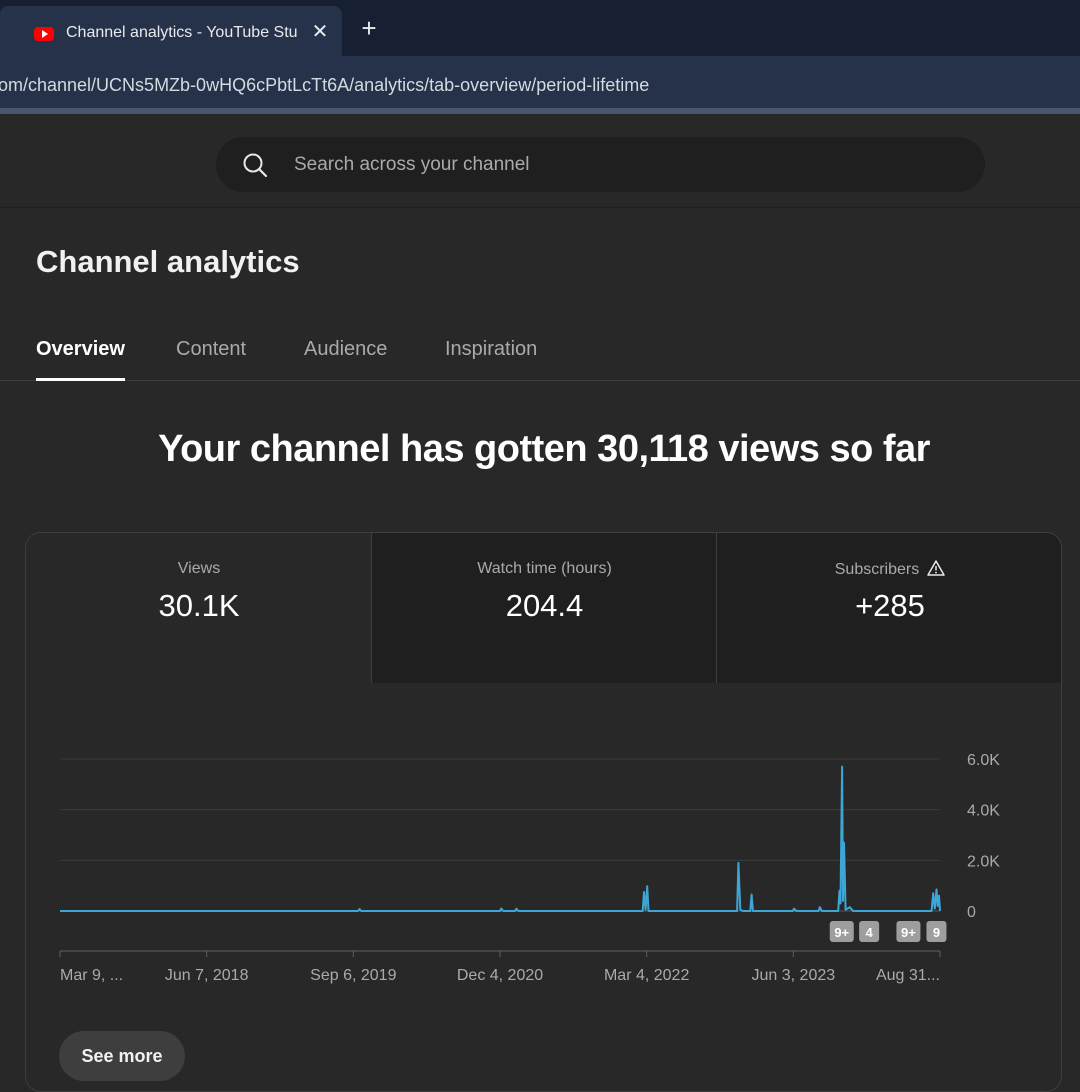 The width and height of the screenshot is (1080, 1092). Describe the element at coordinates (646, 975) in the screenshot. I see `x-tick-label: Mar 4, 2022` at that location.